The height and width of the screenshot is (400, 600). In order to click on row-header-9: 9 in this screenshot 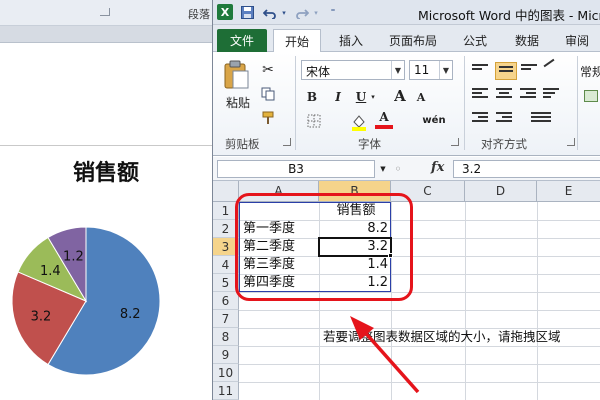, I will do `click(226, 355)`.